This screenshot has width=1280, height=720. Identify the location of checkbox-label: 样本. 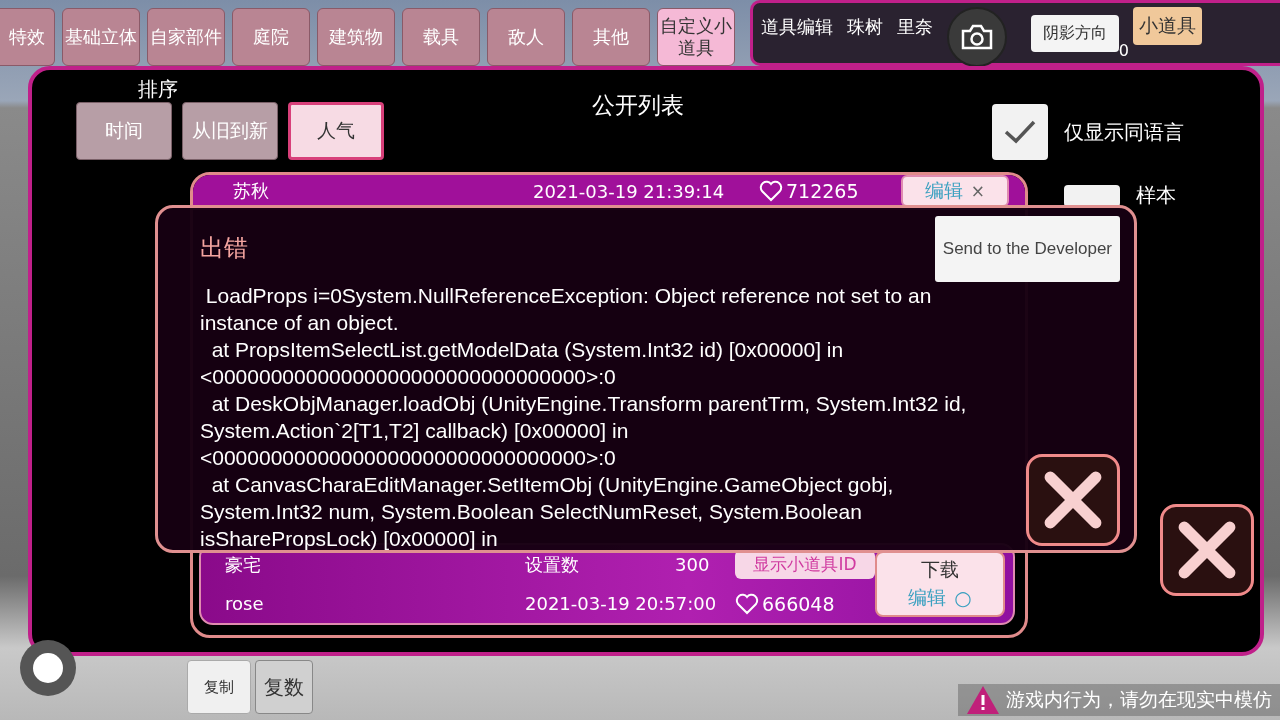
(1156, 195).